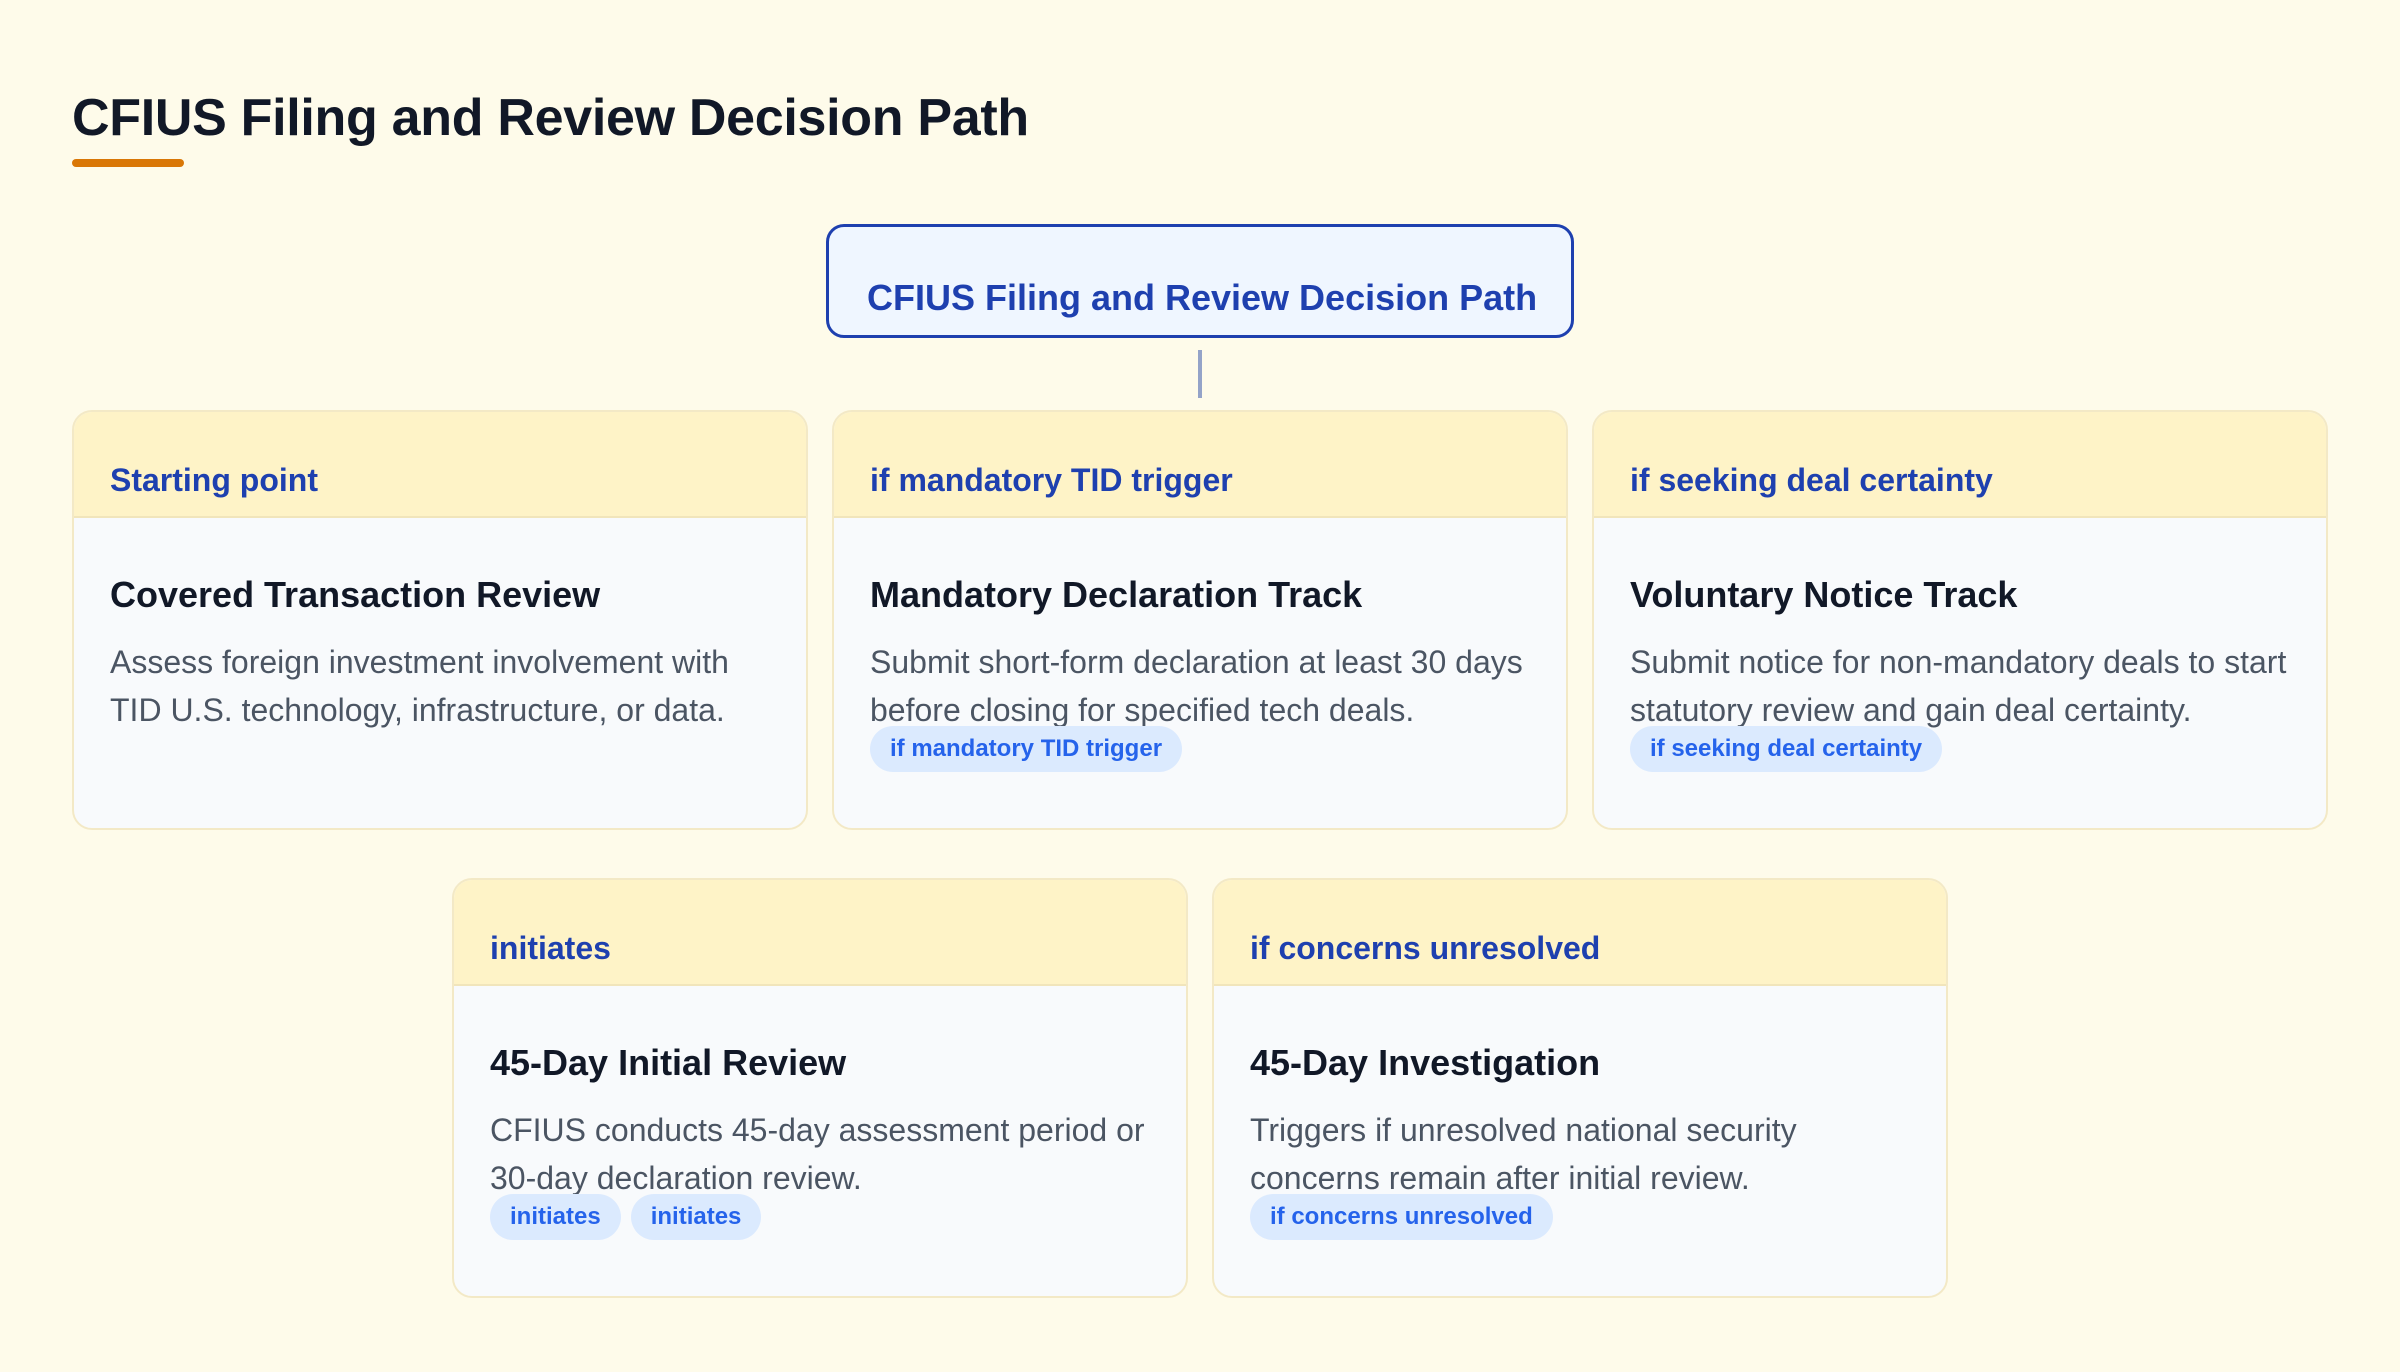 The width and height of the screenshot is (2400, 1372). Describe the element at coordinates (440, 465) in the screenshot. I see `card-header: Starting point` at that location.